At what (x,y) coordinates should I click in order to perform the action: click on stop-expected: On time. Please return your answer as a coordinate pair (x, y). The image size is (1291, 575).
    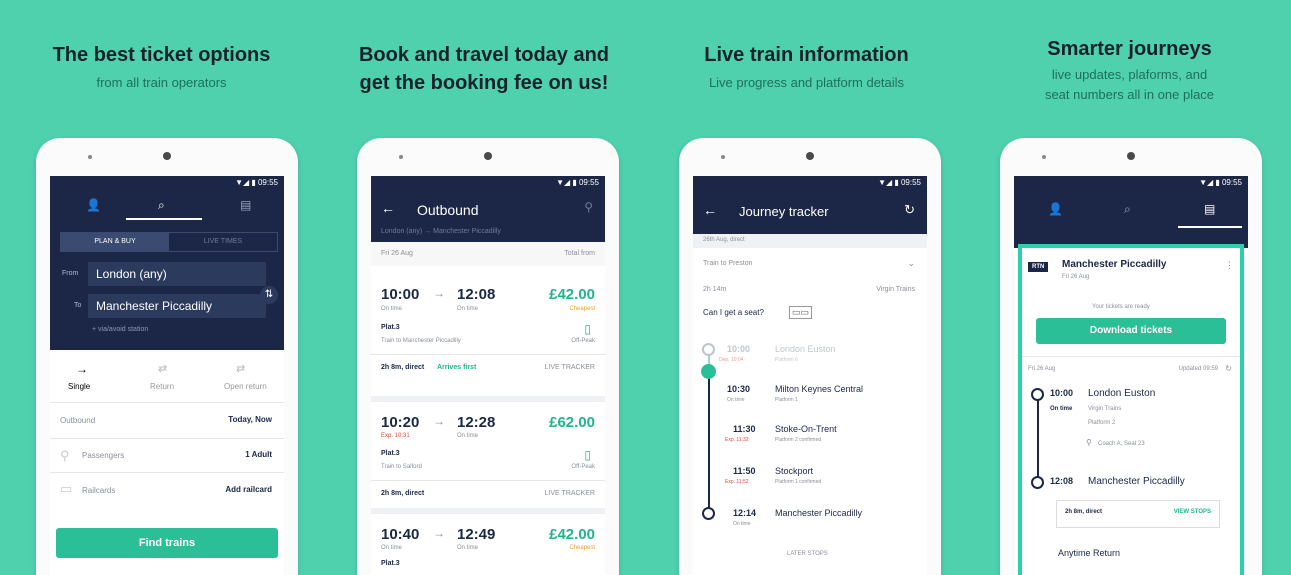
    Looking at the image, I should click on (742, 524).